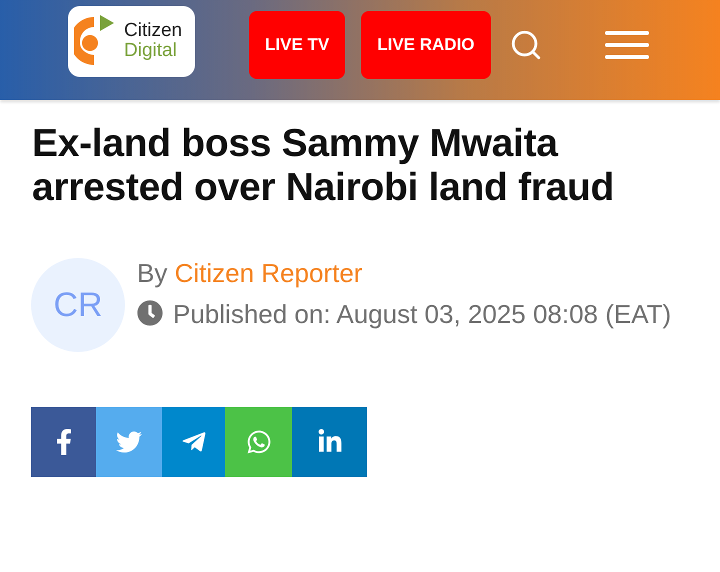 This screenshot has height=572, width=720. I want to click on by-label: By, so click(152, 273).